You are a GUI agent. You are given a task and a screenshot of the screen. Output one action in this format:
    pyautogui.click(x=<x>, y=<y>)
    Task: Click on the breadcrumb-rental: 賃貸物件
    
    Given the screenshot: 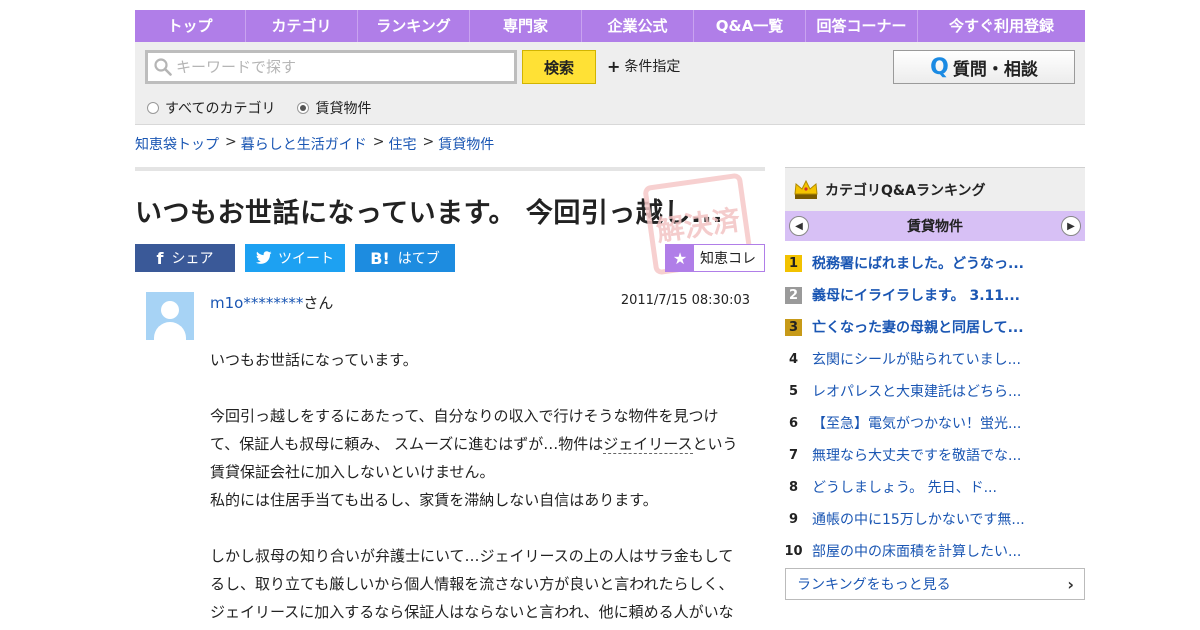 What is the action you would take?
    pyautogui.click(x=466, y=144)
    